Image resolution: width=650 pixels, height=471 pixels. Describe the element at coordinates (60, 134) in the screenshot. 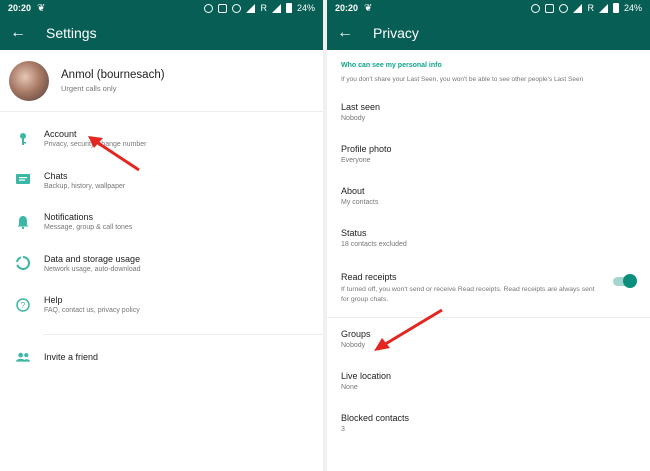

I see `settings-item-label: Account` at that location.